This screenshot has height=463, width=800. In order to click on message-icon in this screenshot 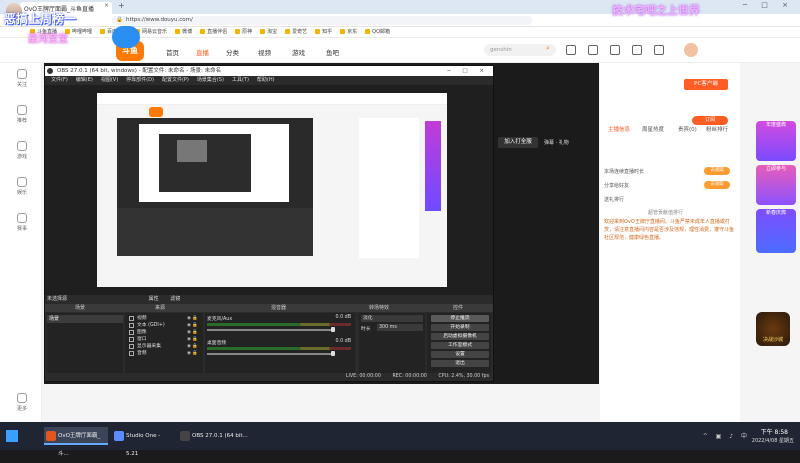, I will do `click(637, 50)`.